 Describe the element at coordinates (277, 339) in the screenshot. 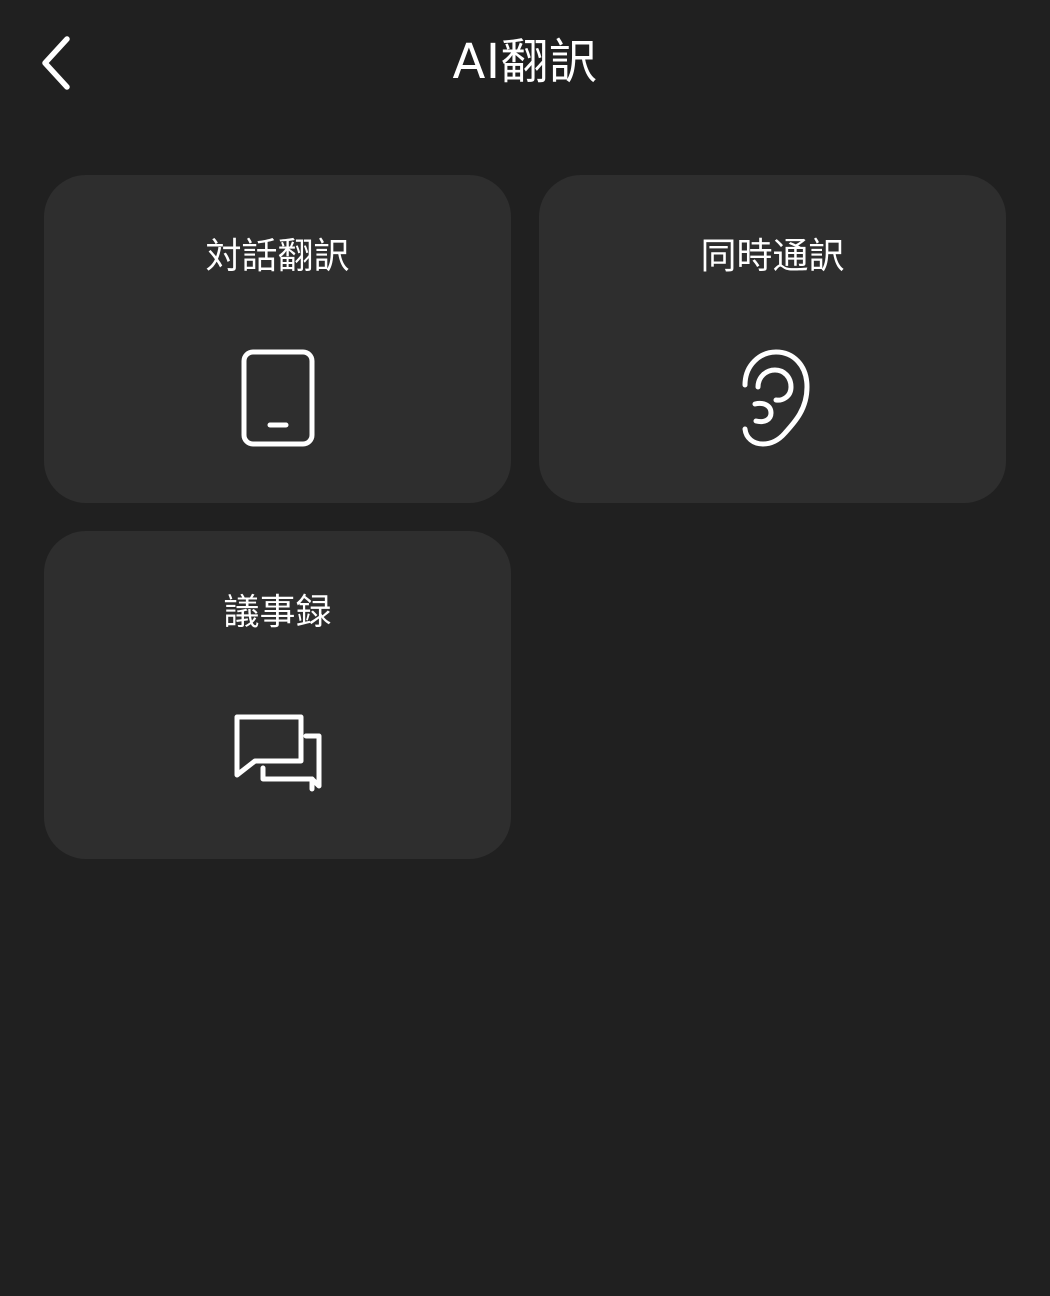

I see `conversation-translation-card: 対話翻訳` at that location.